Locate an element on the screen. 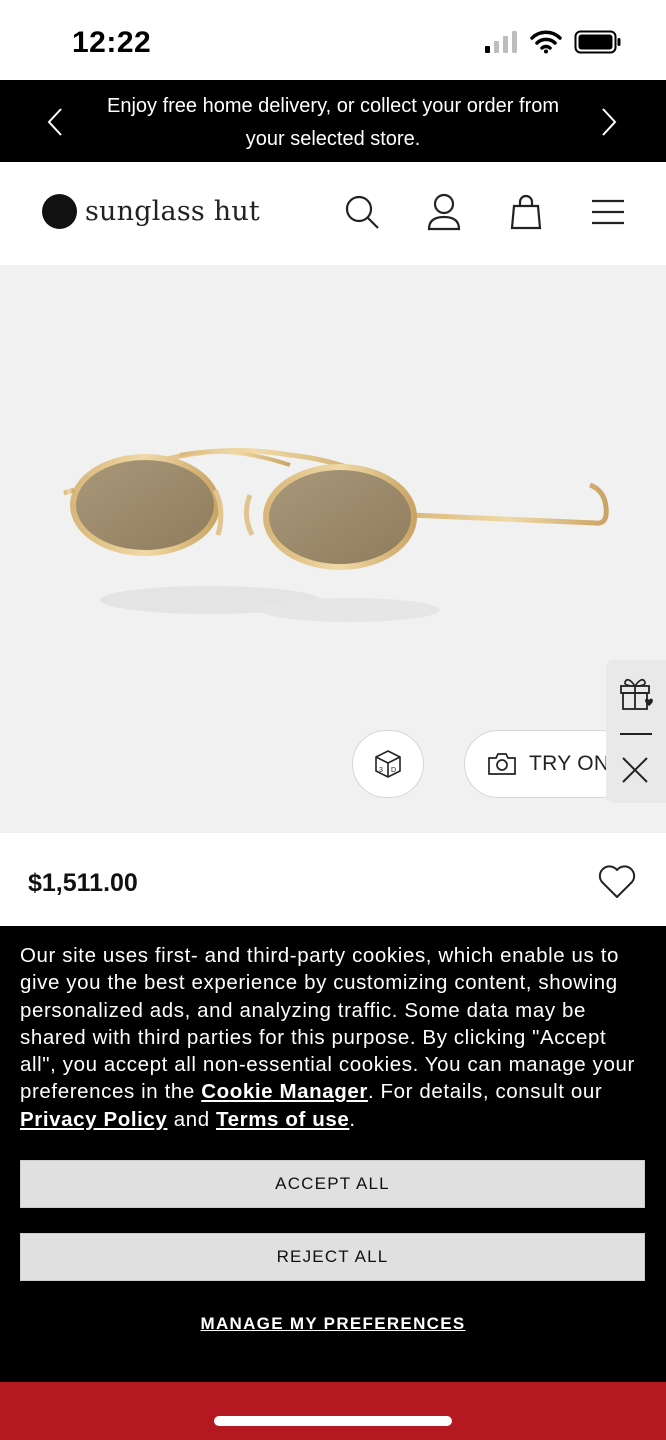 The height and width of the screenshot is (1440, 666). heart-icon is located at coordinates (617, 881).